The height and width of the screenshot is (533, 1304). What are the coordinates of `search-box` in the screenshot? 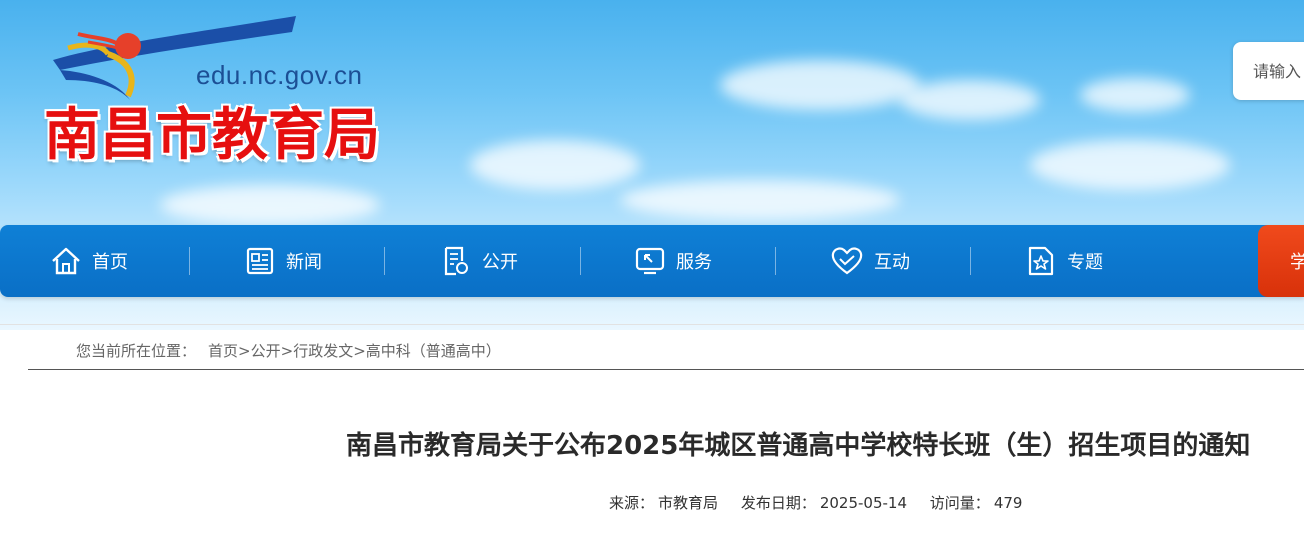 It's located at (1268, 71).